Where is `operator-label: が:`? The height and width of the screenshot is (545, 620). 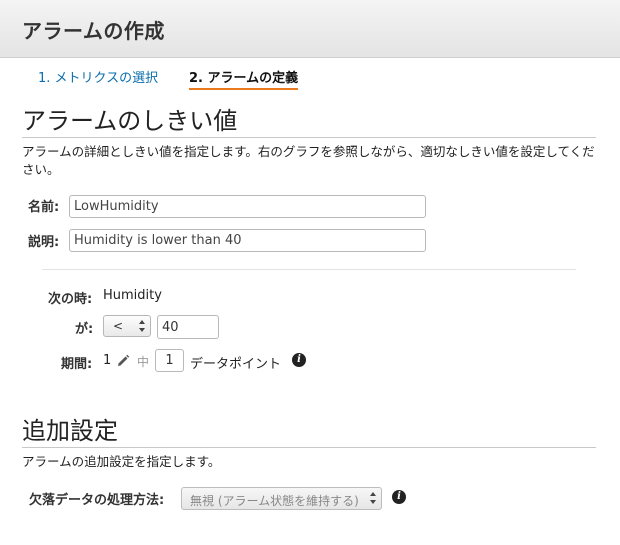
operator-label: が: is located at coordinates (84, 329).